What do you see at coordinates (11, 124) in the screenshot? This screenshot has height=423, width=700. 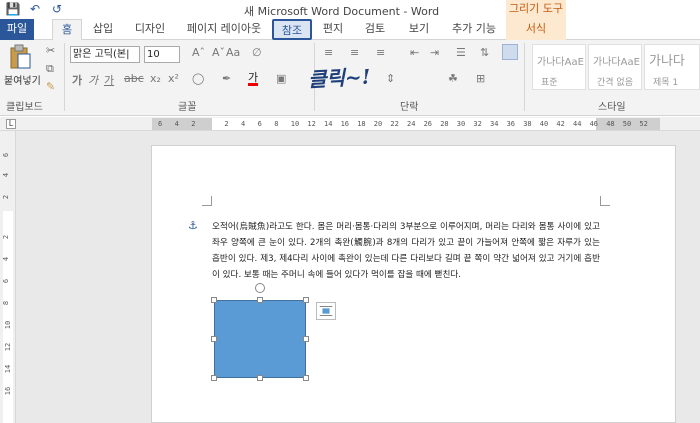 I see `tab-selector: L` at bounding box center [11, 124].